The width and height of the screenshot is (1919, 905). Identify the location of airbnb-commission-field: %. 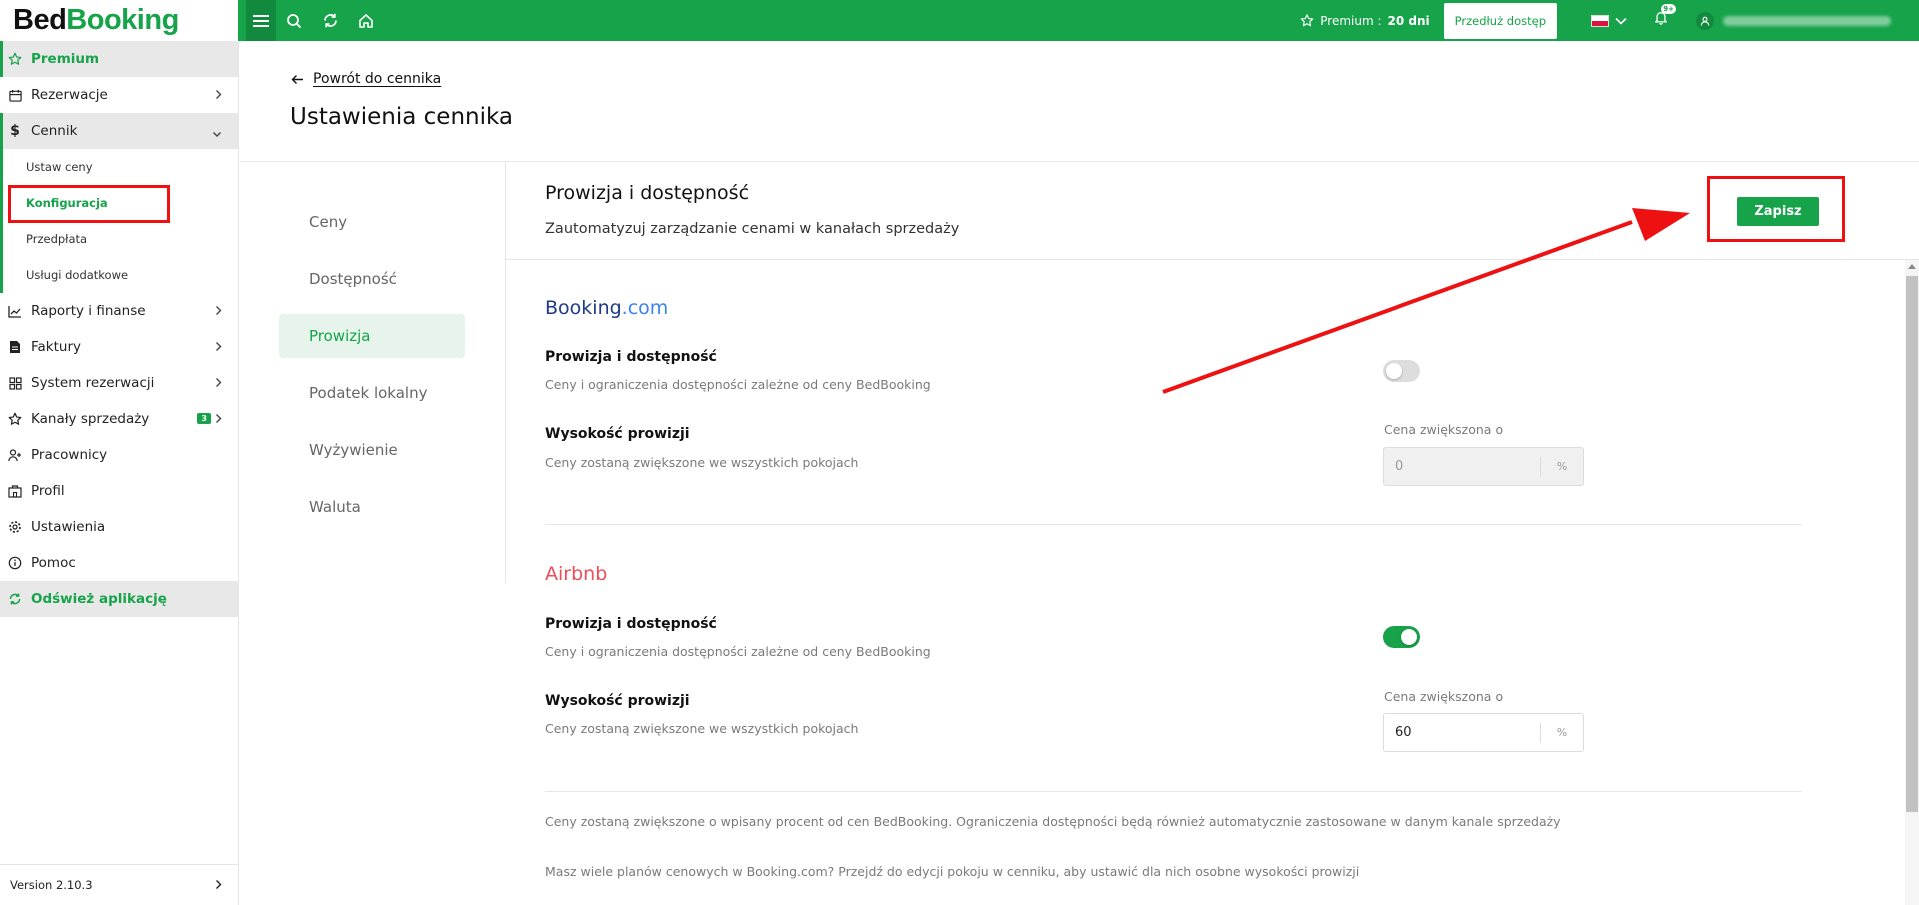
(1483, 732).